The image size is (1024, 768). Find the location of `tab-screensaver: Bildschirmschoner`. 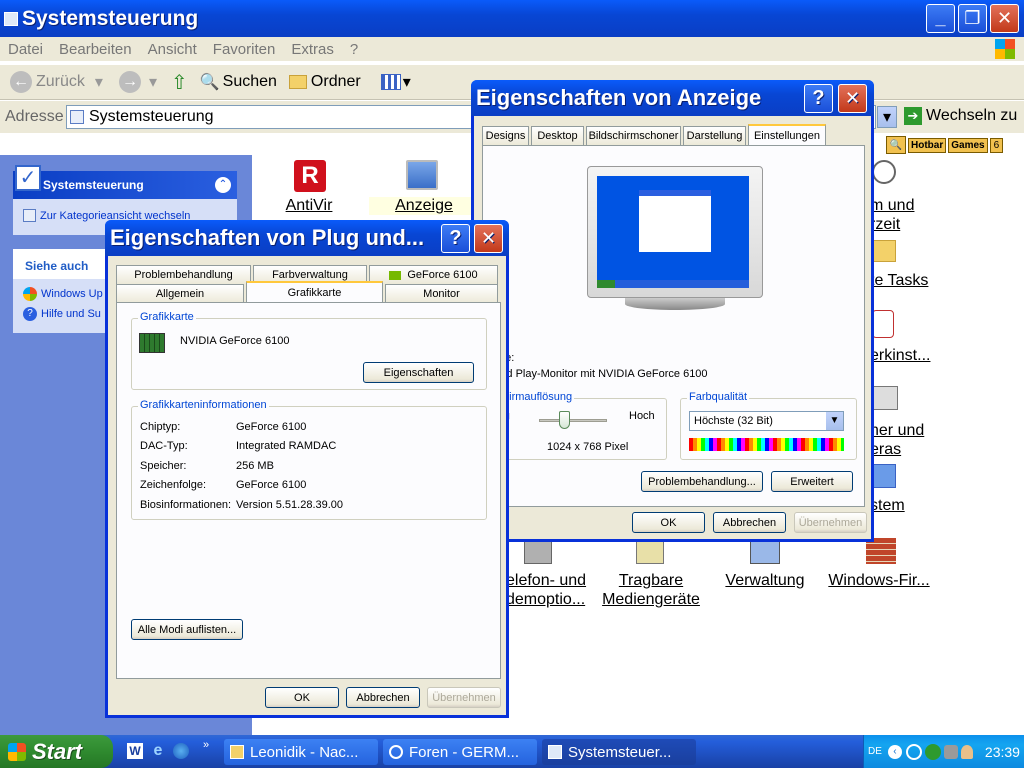

tab-screensaver: Bildschirmschoner is located at coordinates (633, 135).